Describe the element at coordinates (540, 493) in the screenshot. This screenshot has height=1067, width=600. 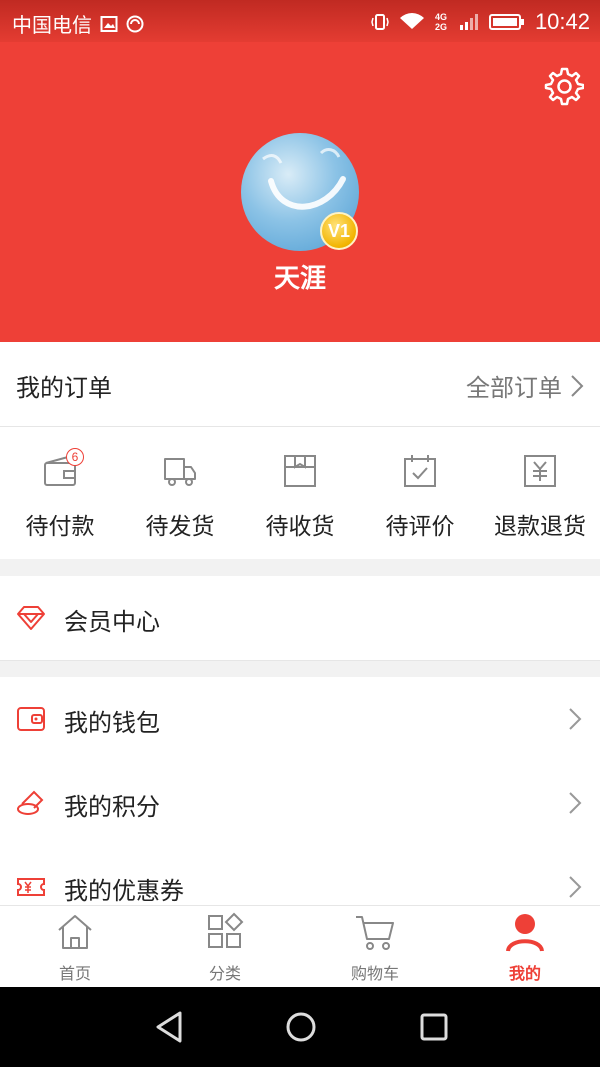
I see `order-status-refund: 退款退货` at that location.